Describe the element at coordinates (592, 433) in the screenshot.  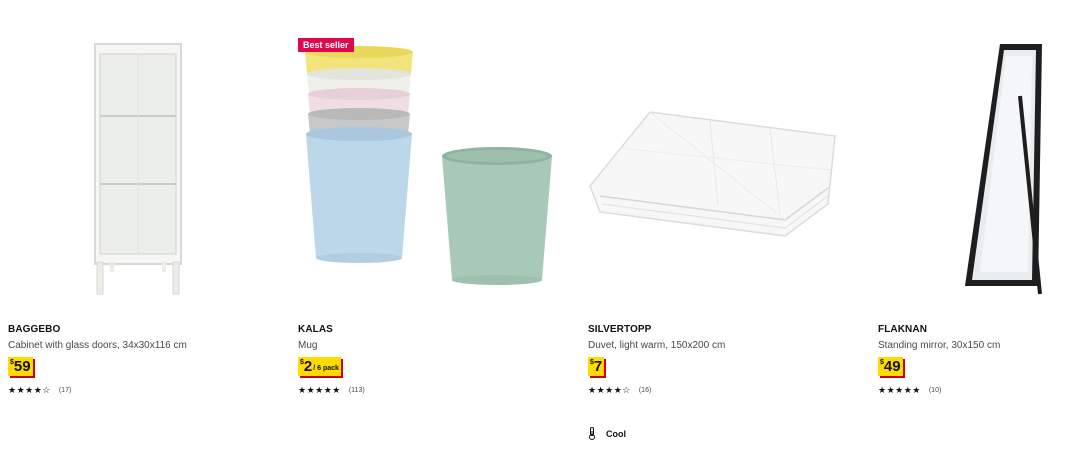
I see `thermometer-icon` at that location.